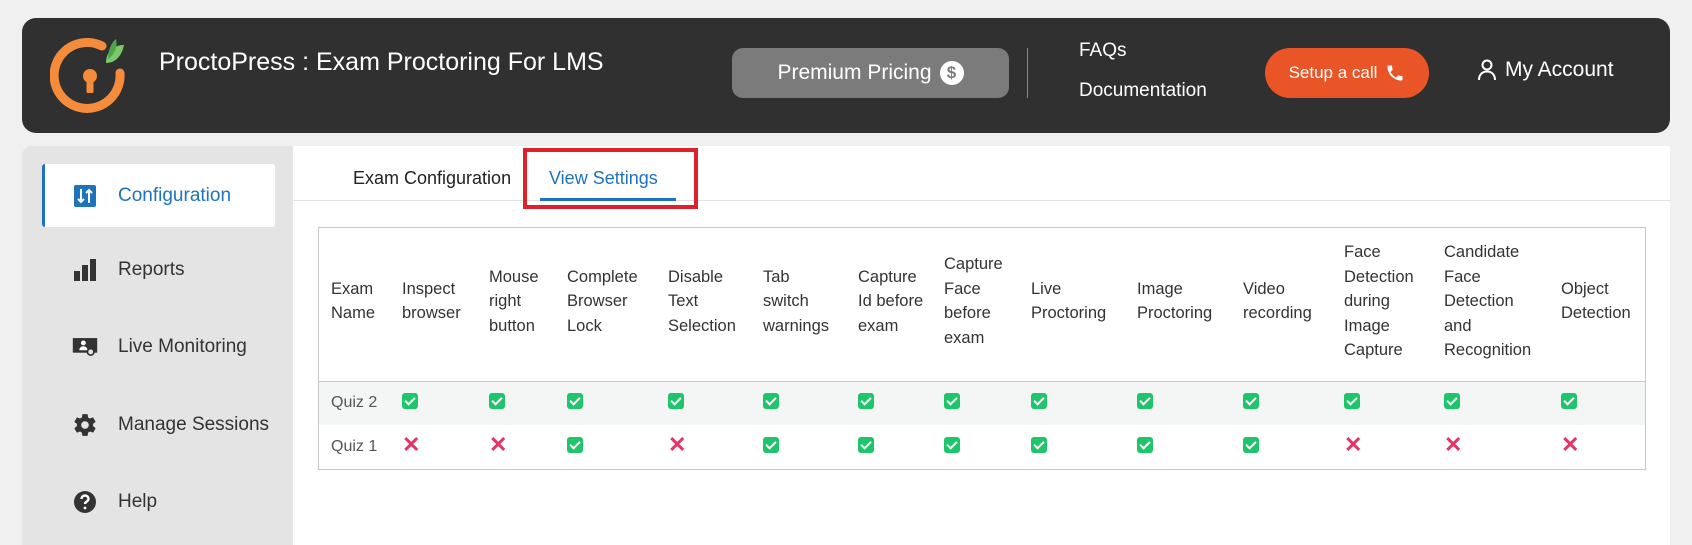  I want to click on column-header: Capture Face before exam, so click(975, 305).